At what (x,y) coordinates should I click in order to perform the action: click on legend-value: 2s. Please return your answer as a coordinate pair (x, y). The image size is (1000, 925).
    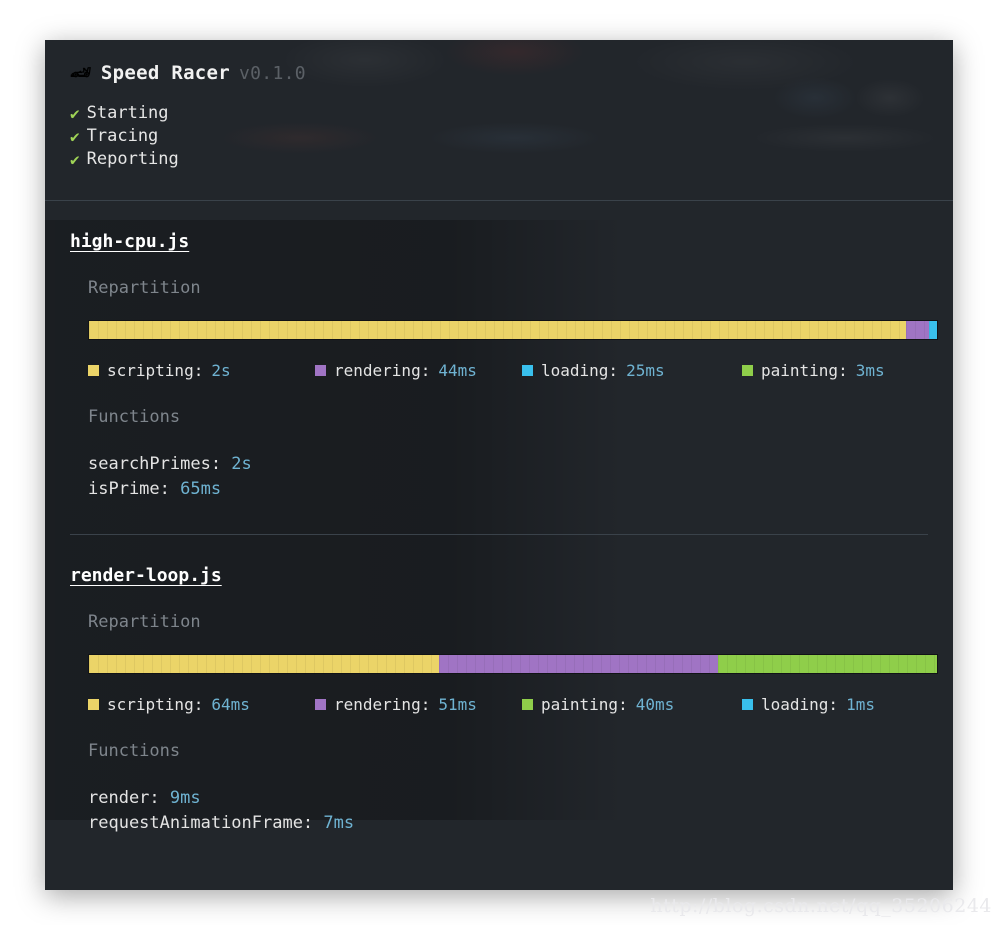
    Looking at the image, I should click on (221, 370).